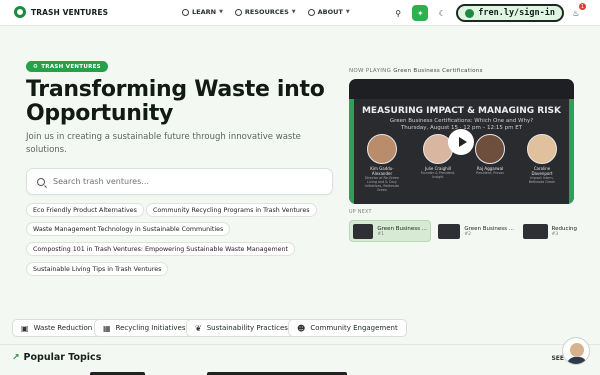  I want to click on popular-topics-heading: ↗ Popular Topics, so click(56, 357).